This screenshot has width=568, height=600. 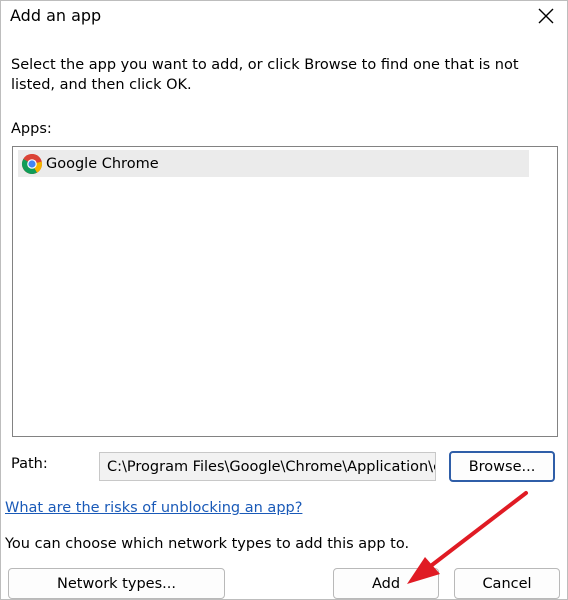 I want to click on list-item: Google Chrome, so click(x=273, y=163).